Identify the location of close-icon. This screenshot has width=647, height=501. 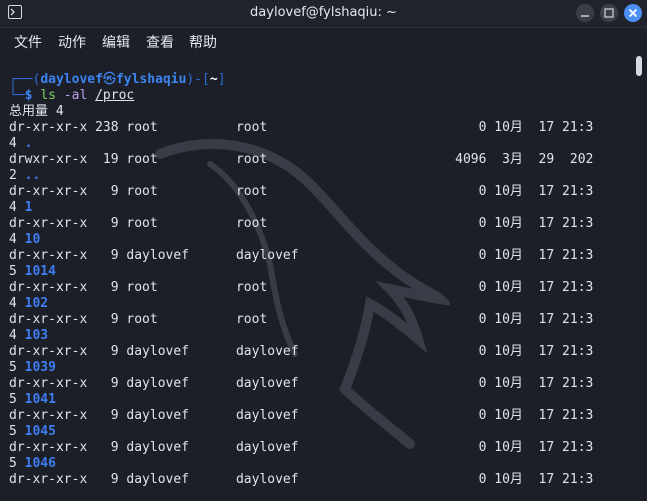
(633, 13).